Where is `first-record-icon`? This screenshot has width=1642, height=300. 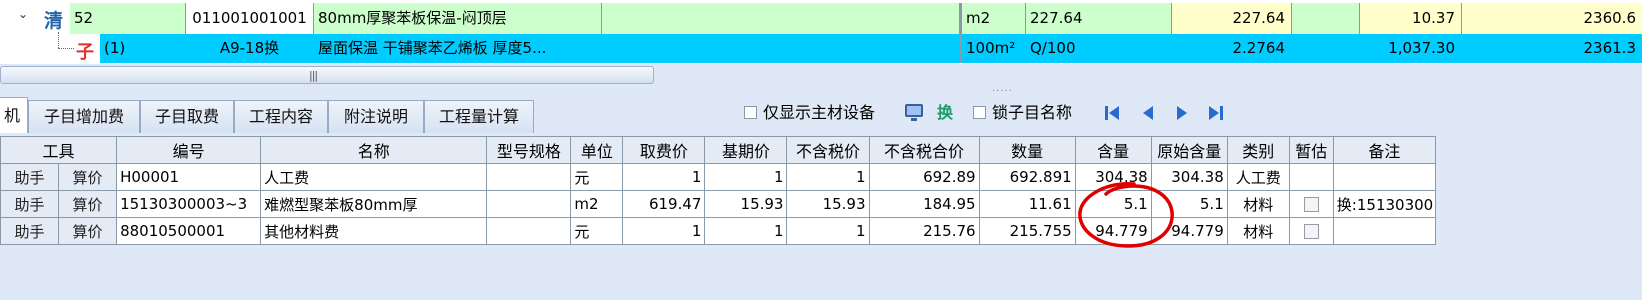 first-record-icon is located at coordinates (1112, 113).